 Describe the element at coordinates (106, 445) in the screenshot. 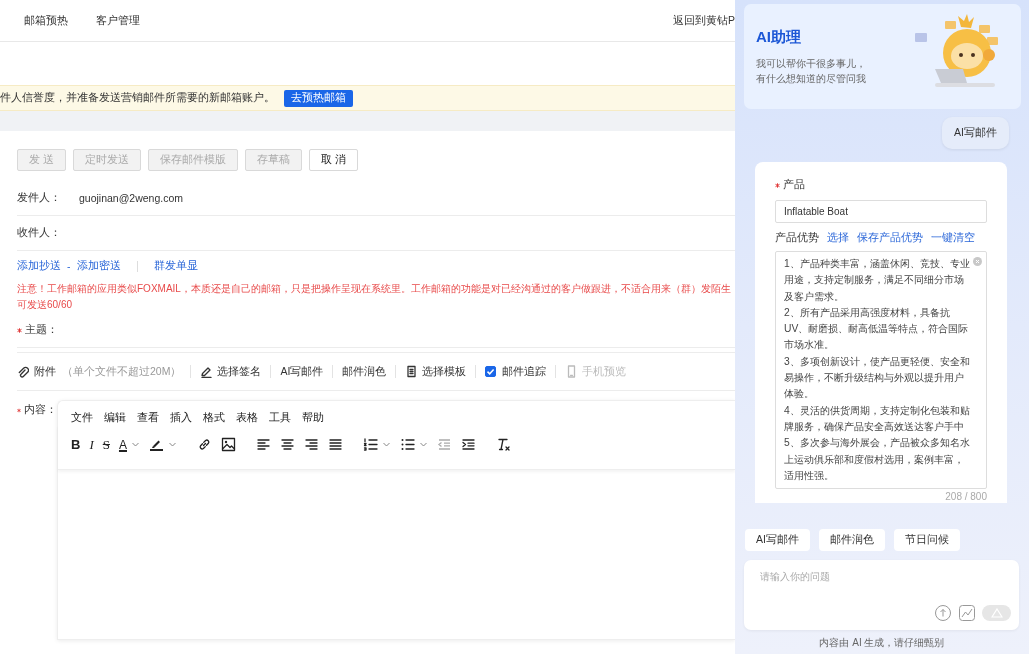

I see `strike-button: S` at that location.